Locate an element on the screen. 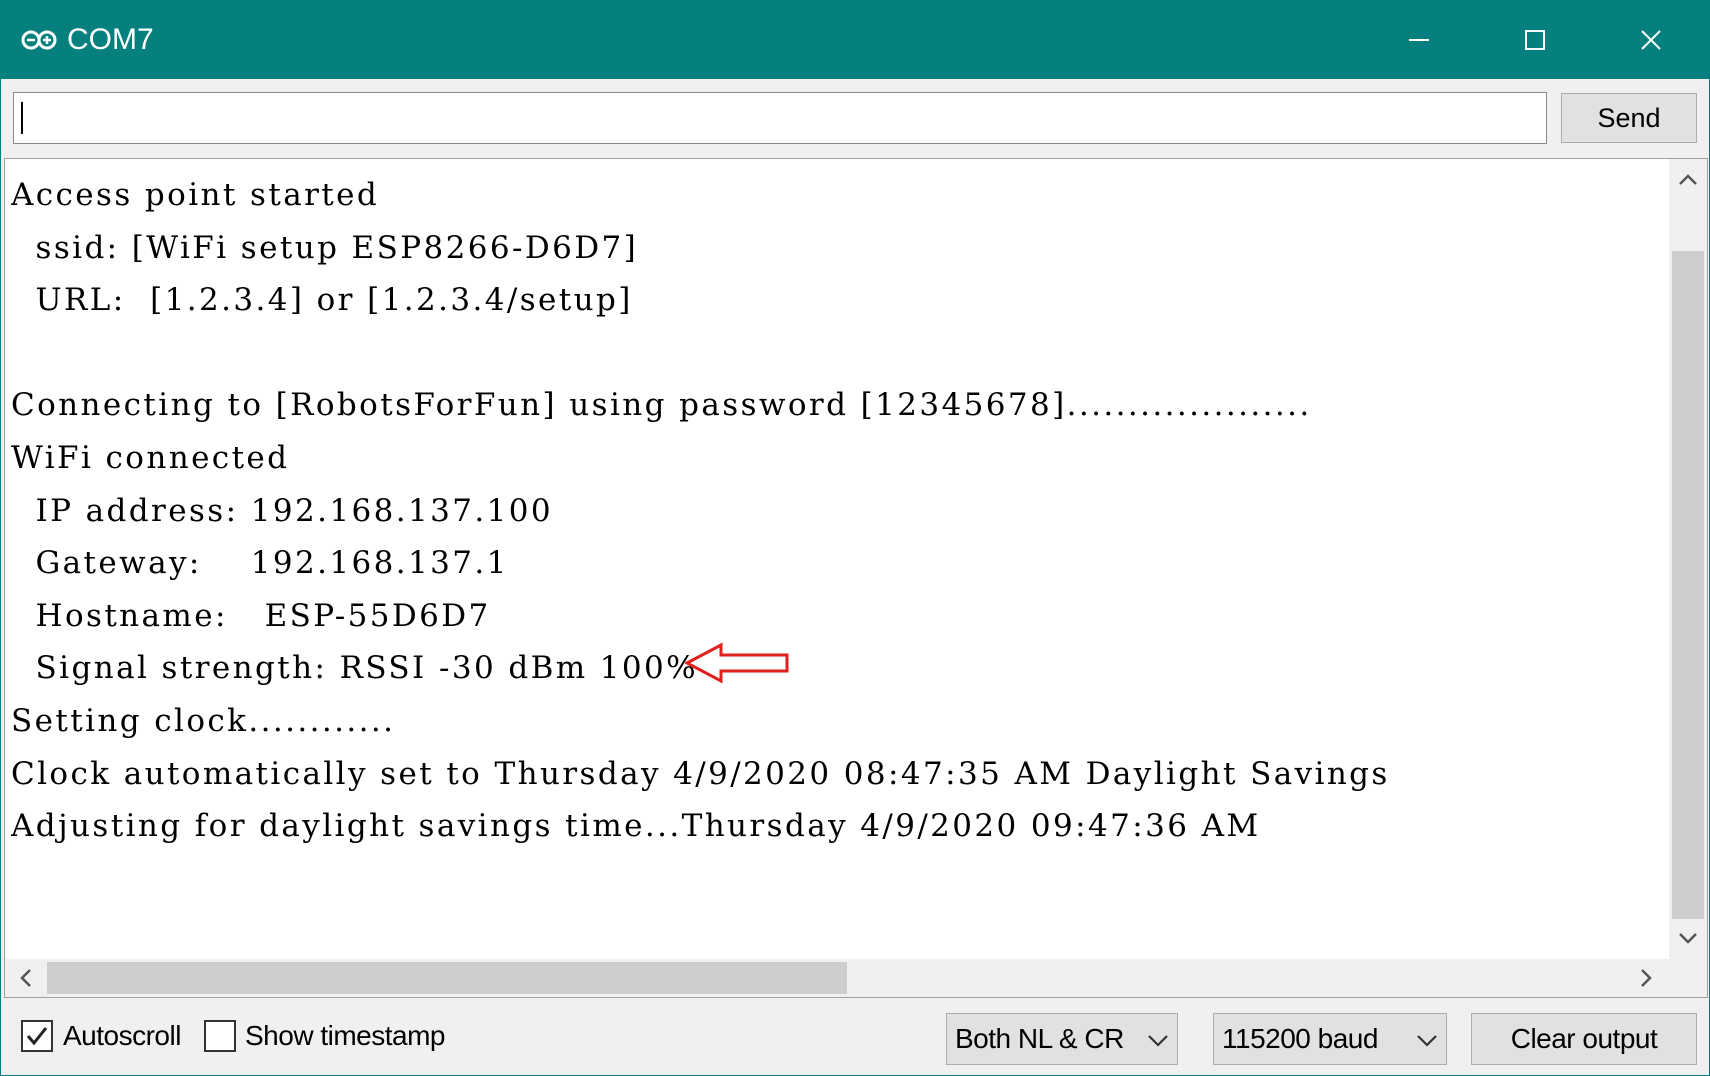 Image resolution: width=1710 pixels, height=1076 pixels. autoscroll-checkbox is located at coordinates (37, 1036).